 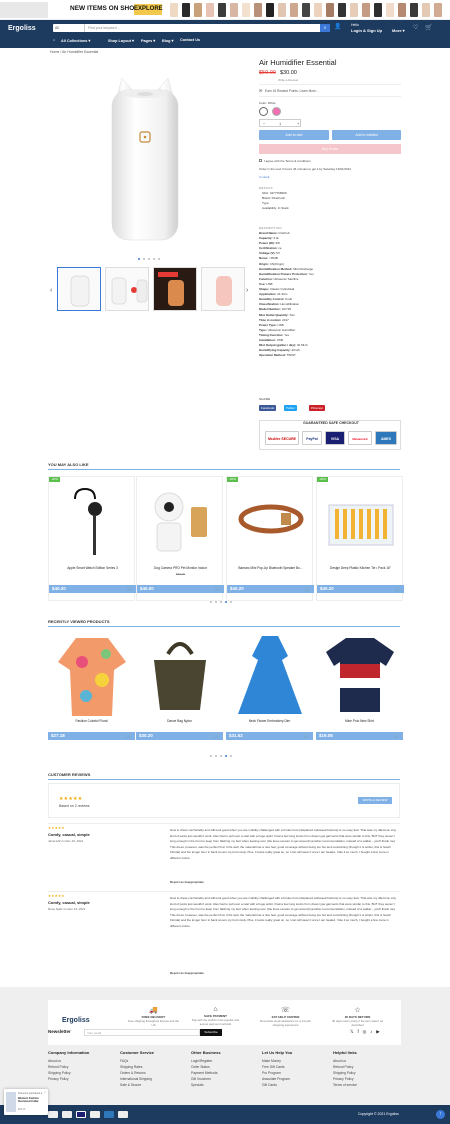 What do you see at coordinates (224, 891) in the screenshot?
I see `divider` at bounding box center [224, 891].